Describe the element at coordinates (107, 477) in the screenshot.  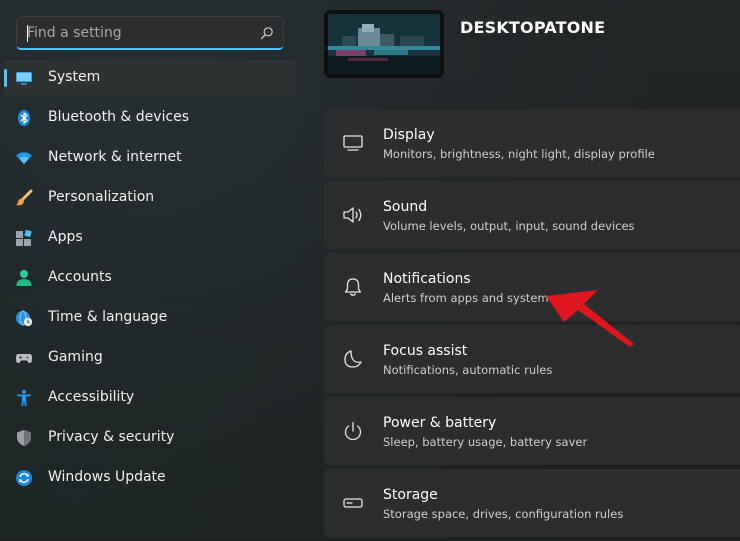
I see `sidebar-item-label: Windows Update` at that location.